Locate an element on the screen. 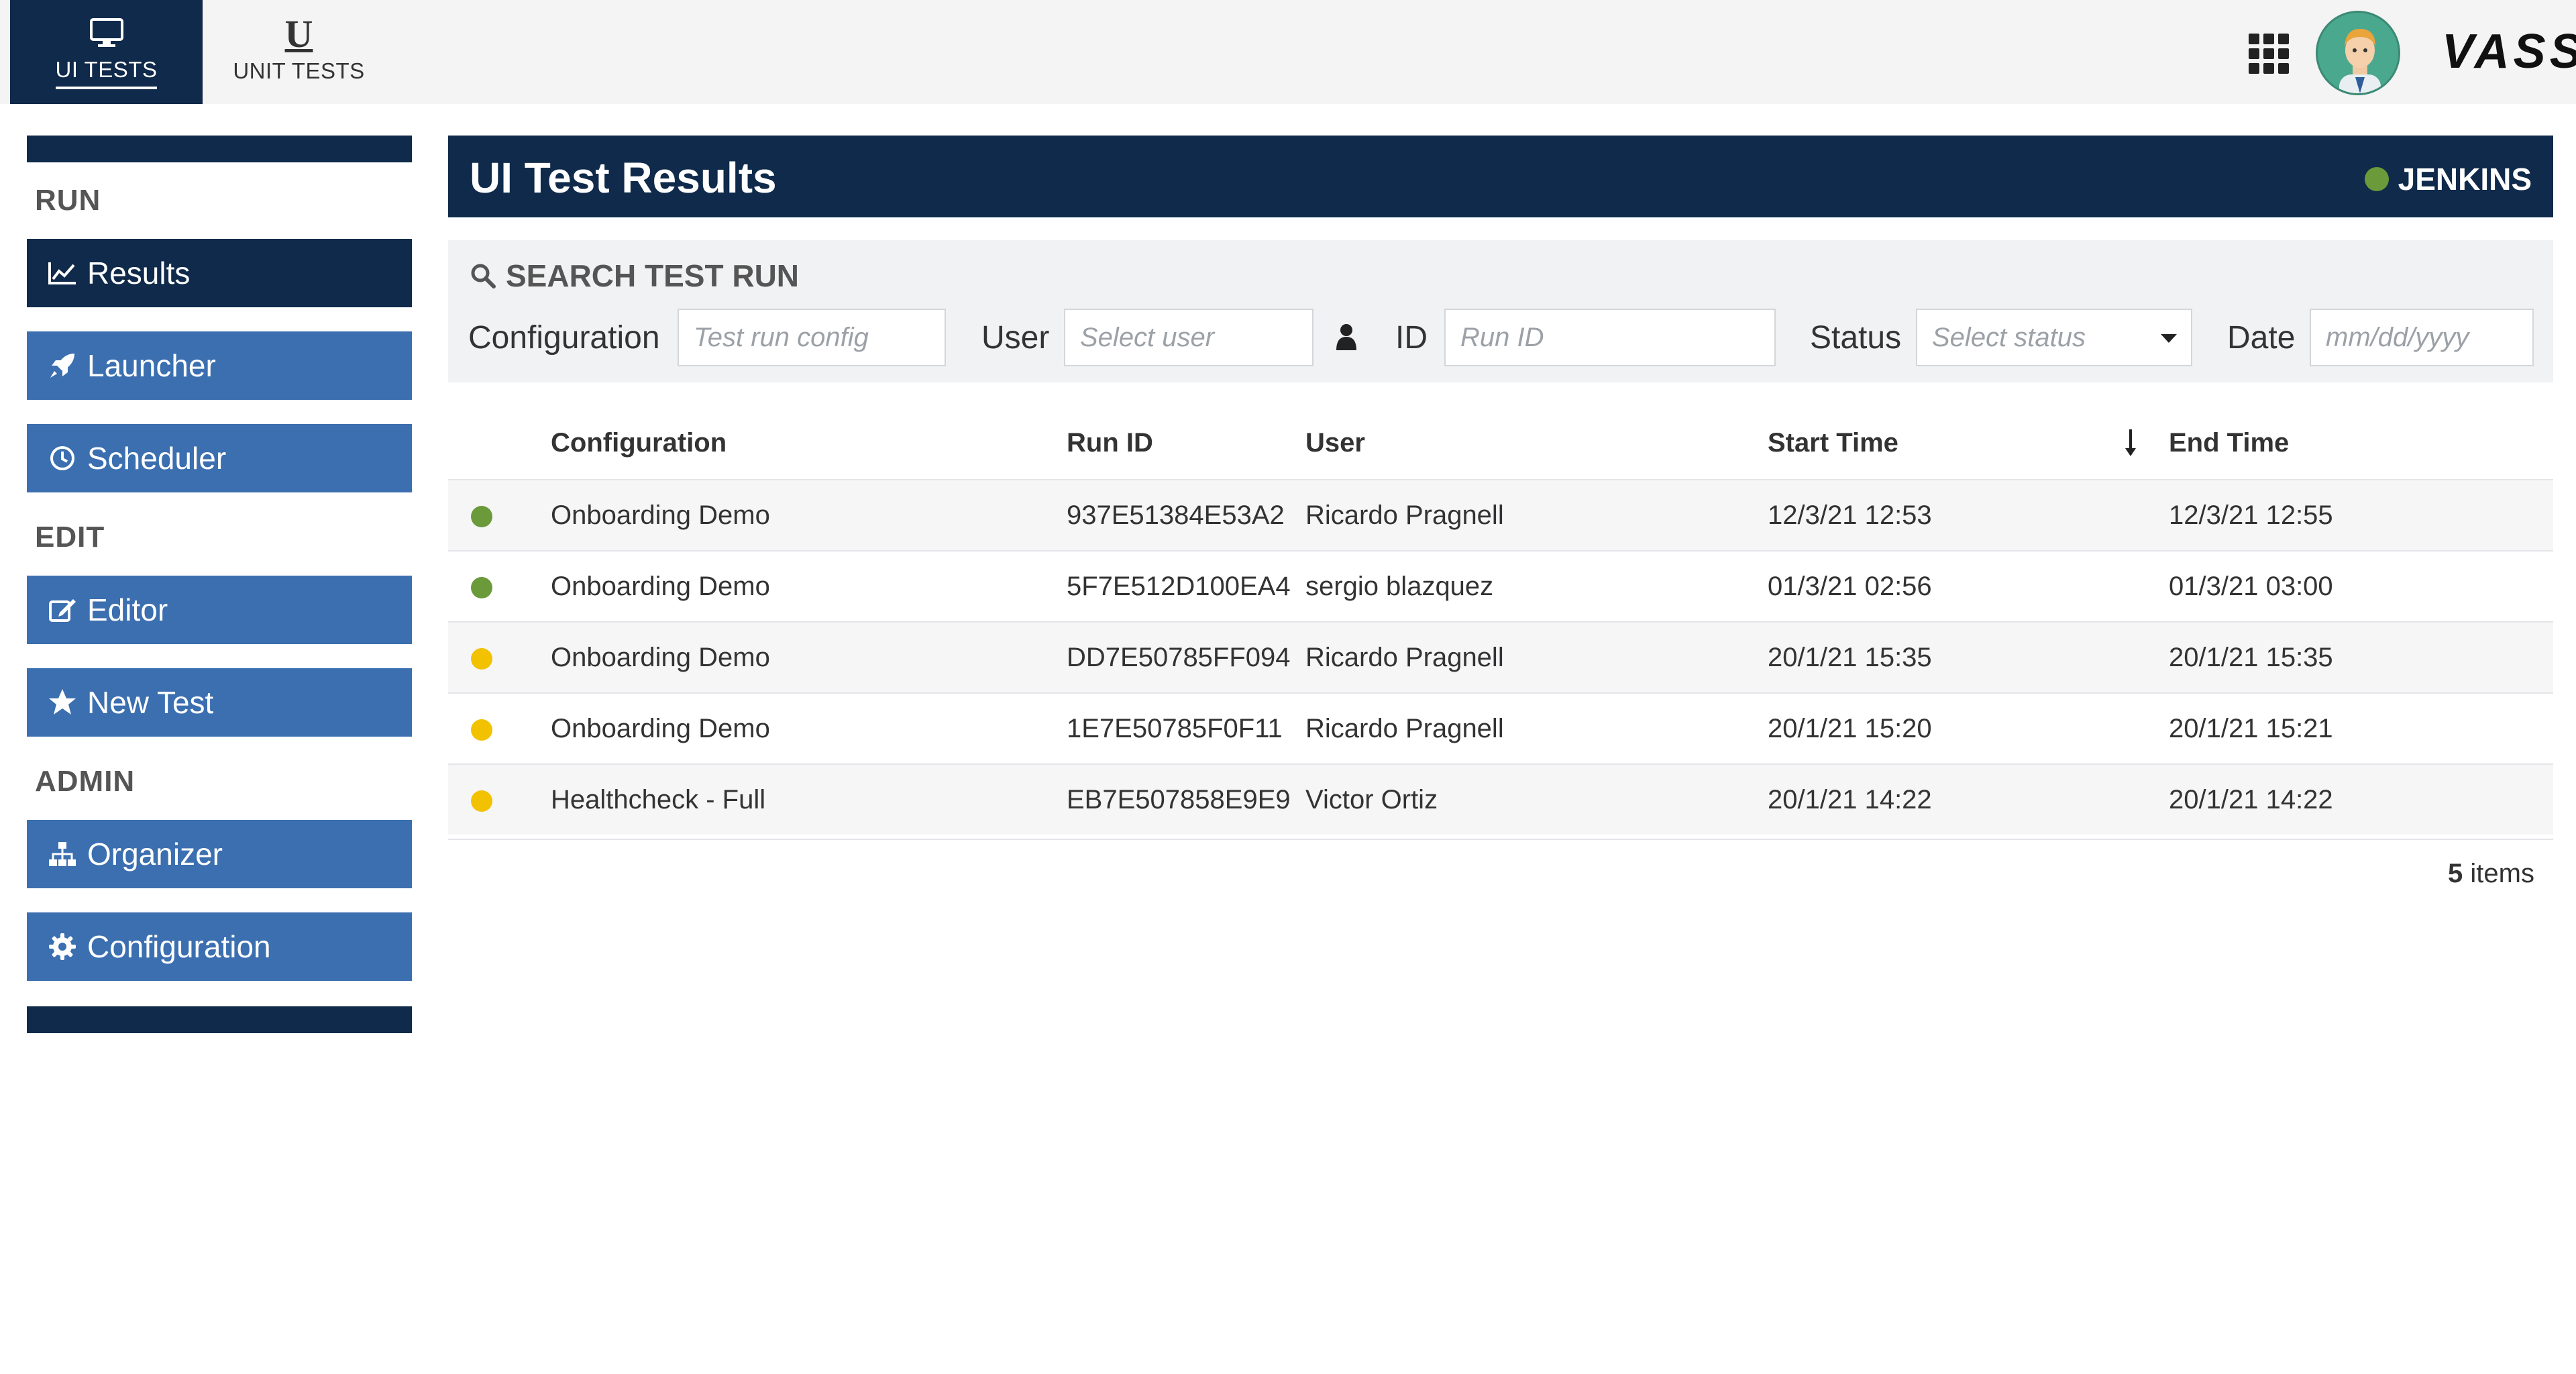  sidebar-item-configuration: Configuration is located at coordinates (219, 947).